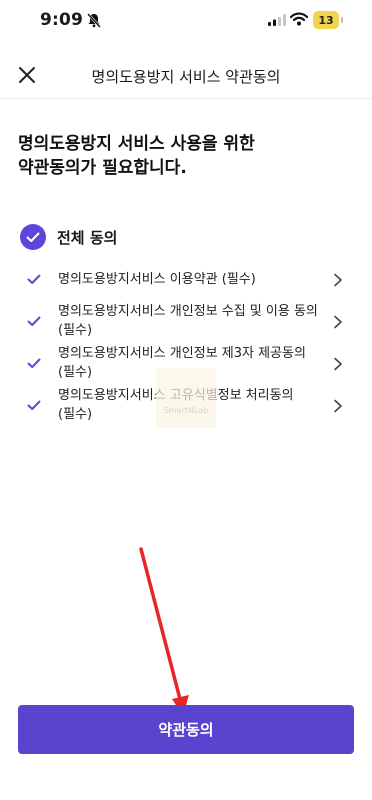 The height and width of the screenshot is (800, 372). Describe the element at coordinates (94, 20) in the screenshot. I see `bell-off-icon` at that location.